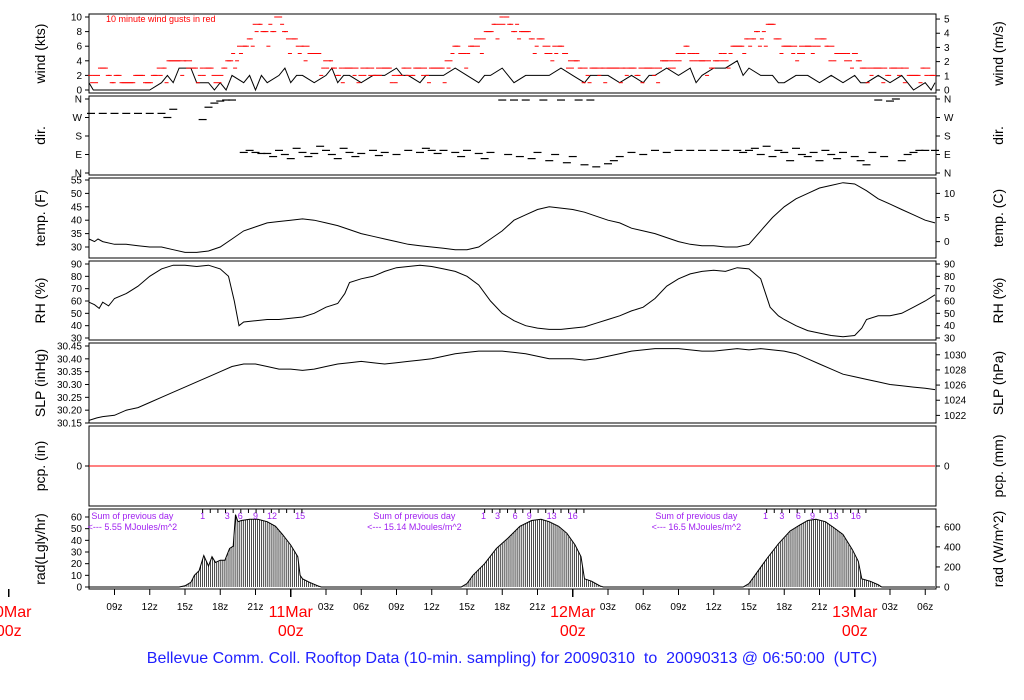 Image resolution: width=1024 pixels, height=700 pixels. I want to click on y-tick-label-right: 200, so click(952, 567).